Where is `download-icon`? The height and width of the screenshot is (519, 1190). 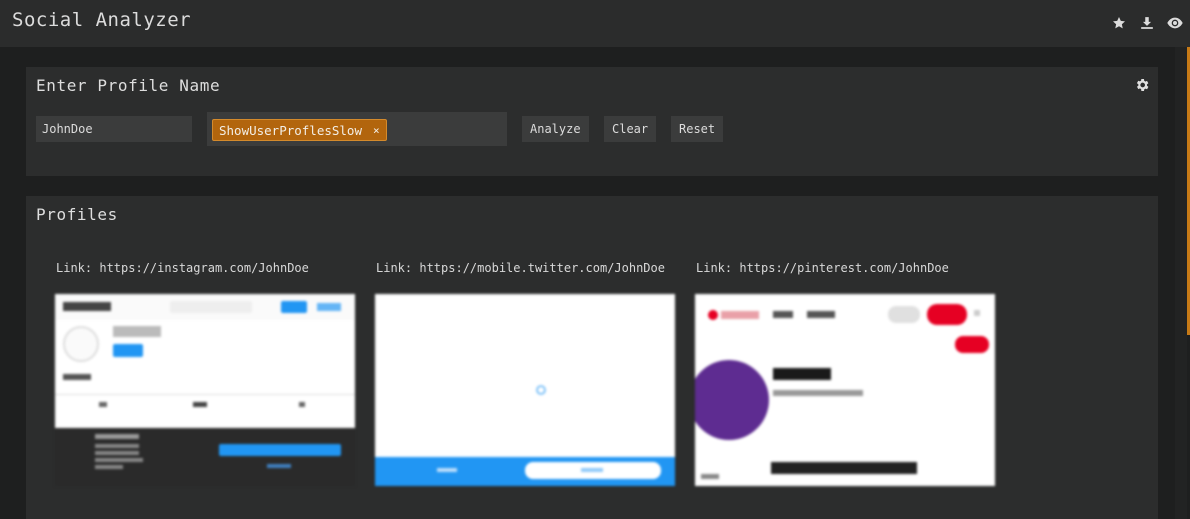 download-icon is located at coordinates (1146, 22).